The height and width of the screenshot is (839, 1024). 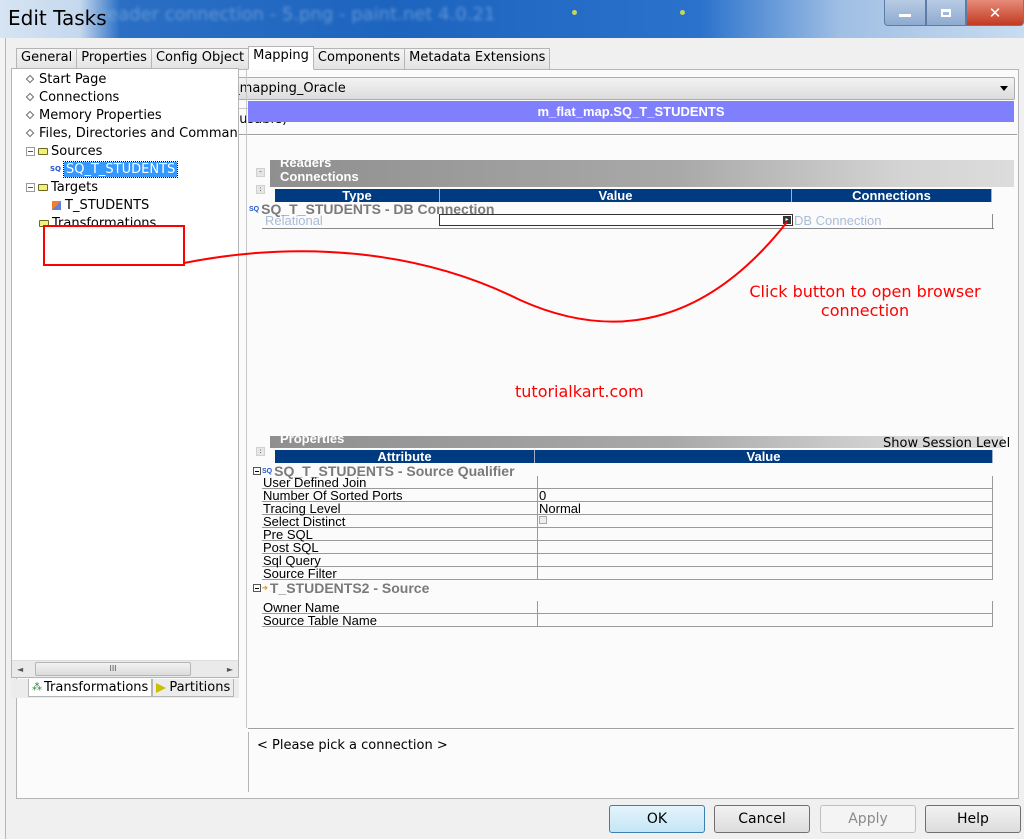 What do you see at coordinates (349, 588) in the screenshot?
I see `group-title: T_STUDENTS2 - Source` at bounding box center [349, 588].